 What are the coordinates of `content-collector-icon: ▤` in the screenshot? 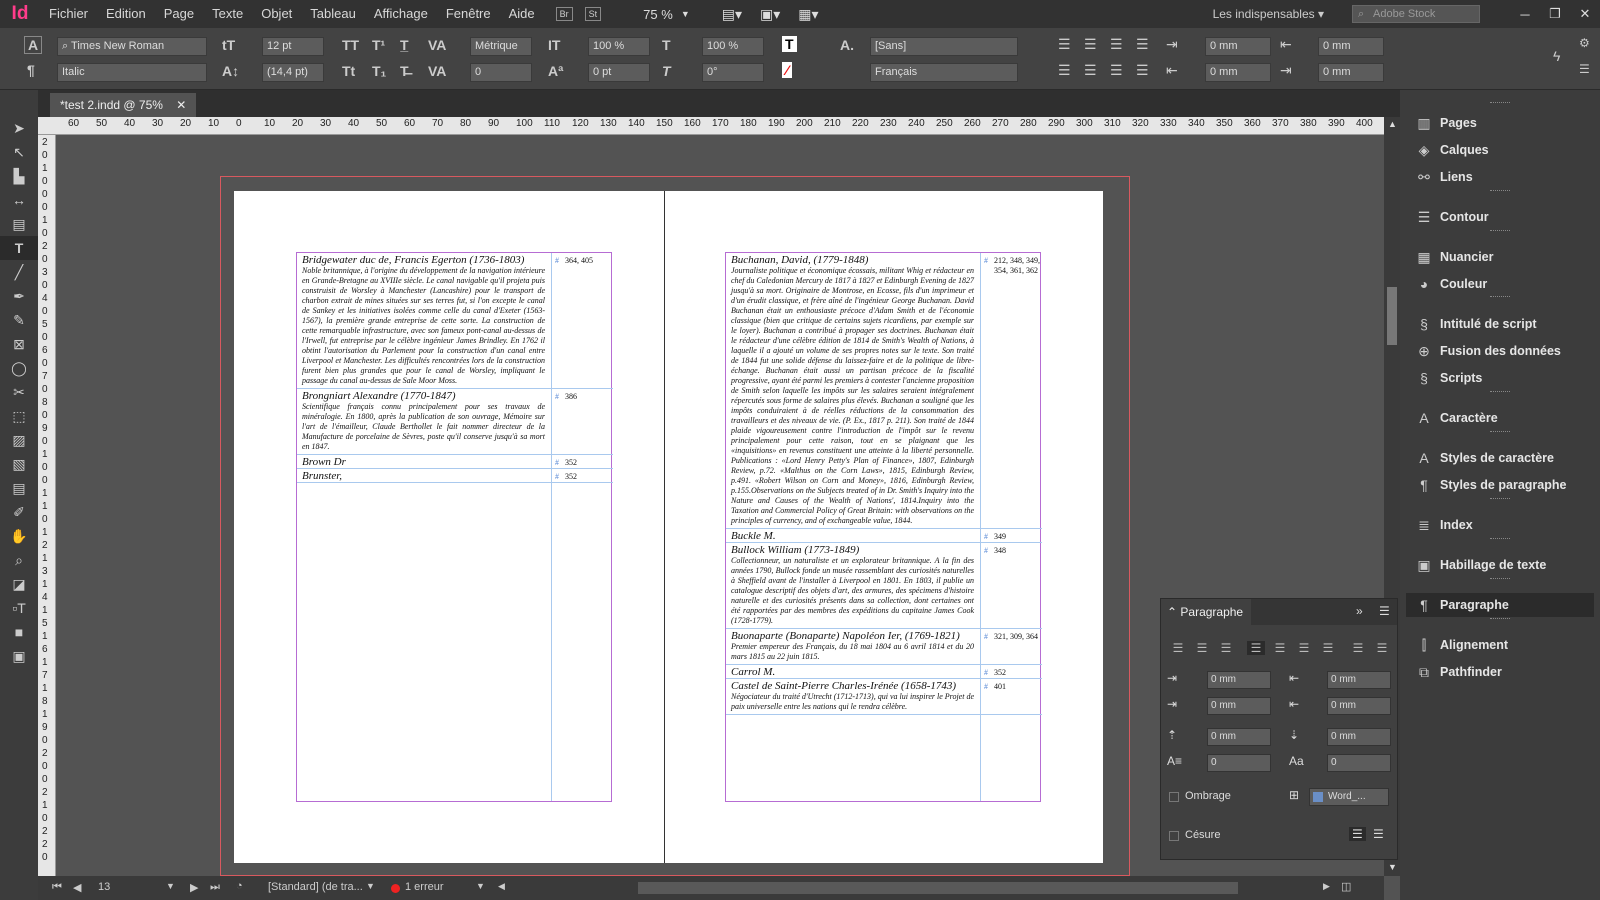 It's located at (19, 224).